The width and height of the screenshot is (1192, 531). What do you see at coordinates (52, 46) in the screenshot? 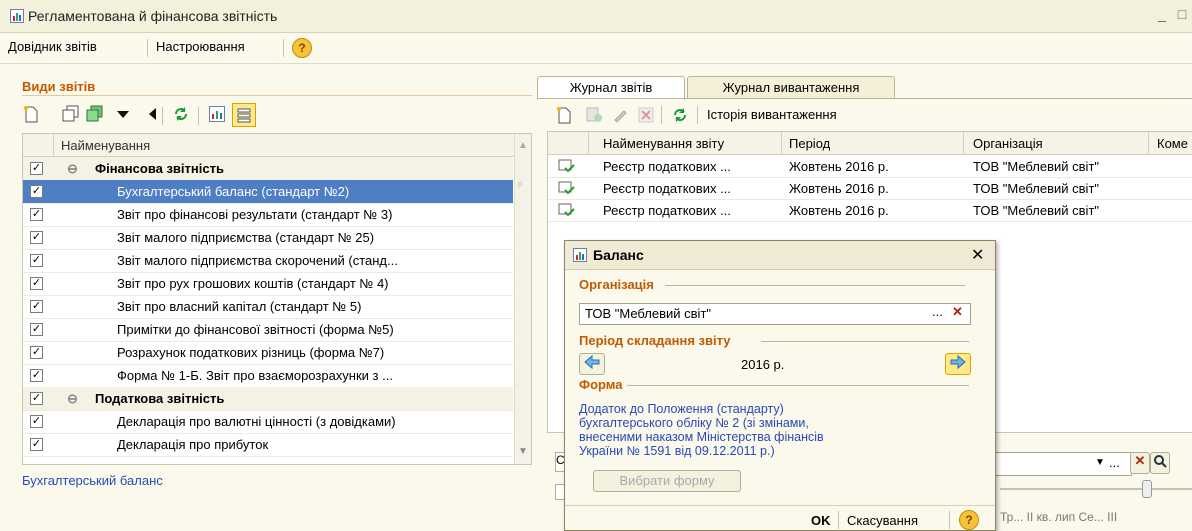
I see `menu-reports-directory: Довідник звітів` at bounding box center [52, 46].